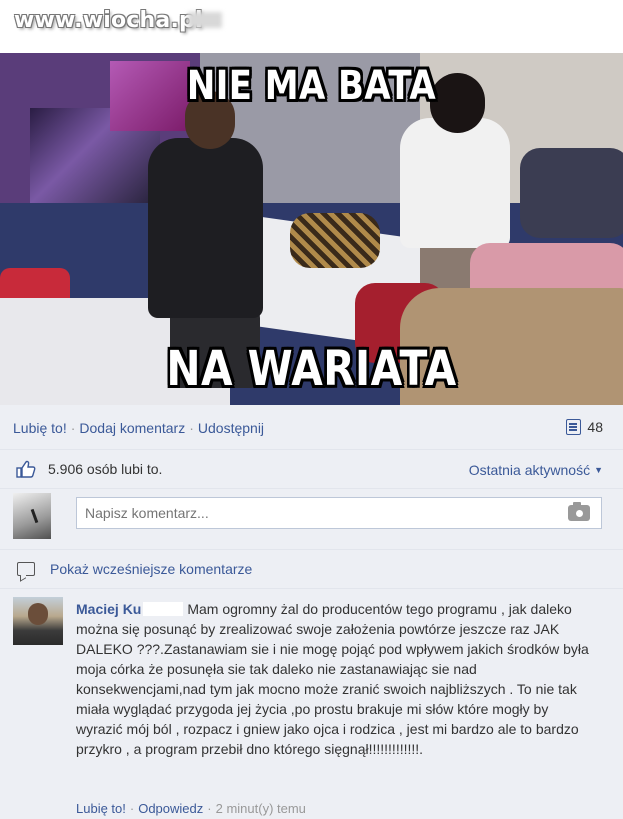 The image size is (623, 819). What do you see at coordinates (105, 469) in the screenshot?
I see `likes-count-text: 5.906 osób lubi to.` at bounding box center [105, 469].